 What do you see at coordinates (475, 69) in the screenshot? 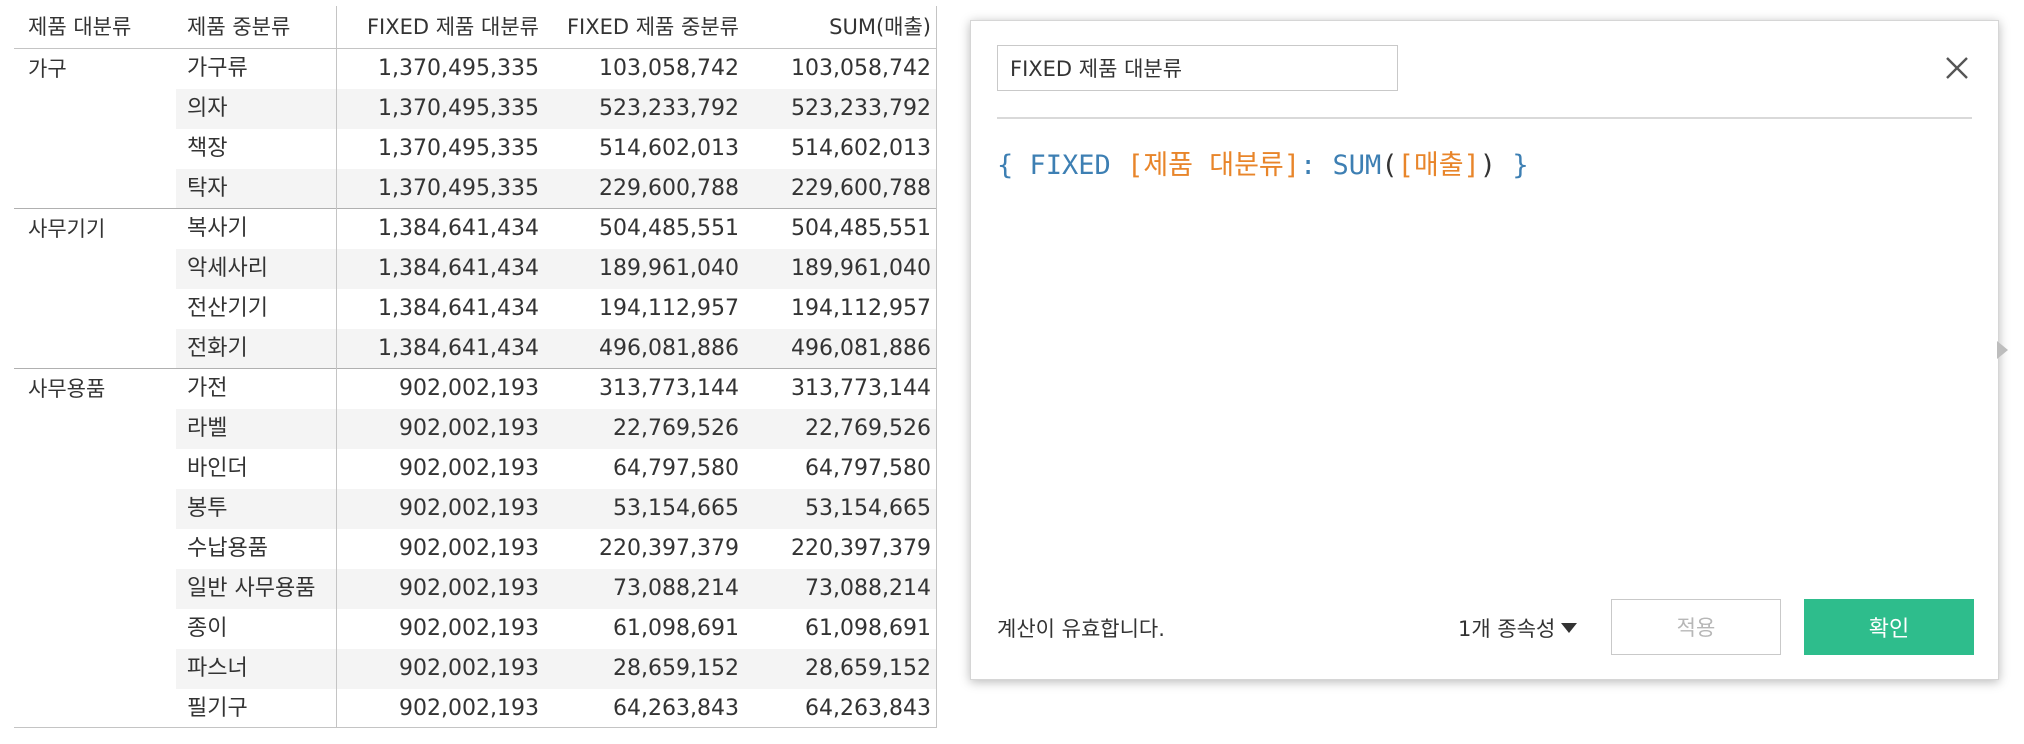
I see `table-row: 가구류 1,370,495,335 103,058,742 103,058,742` at bounding box center [475, 69].